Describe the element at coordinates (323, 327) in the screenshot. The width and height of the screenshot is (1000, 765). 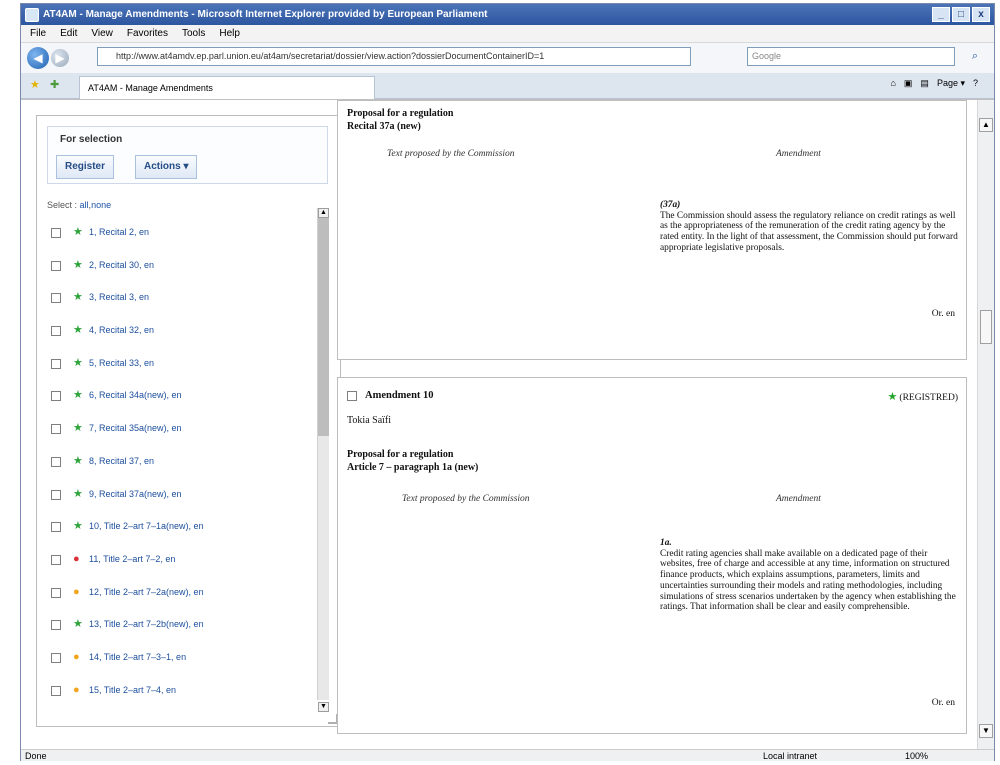
I see `scroll-thumb` at that location.